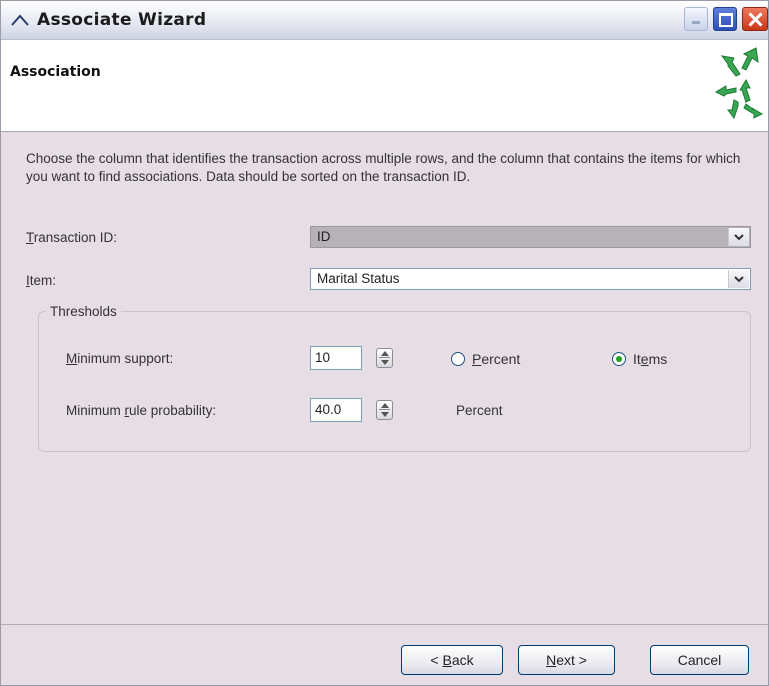 The image size is (769, 686). Describe the element at coordinates (20, 20) in the screenshot. I see `caret-up-icon` at that location.